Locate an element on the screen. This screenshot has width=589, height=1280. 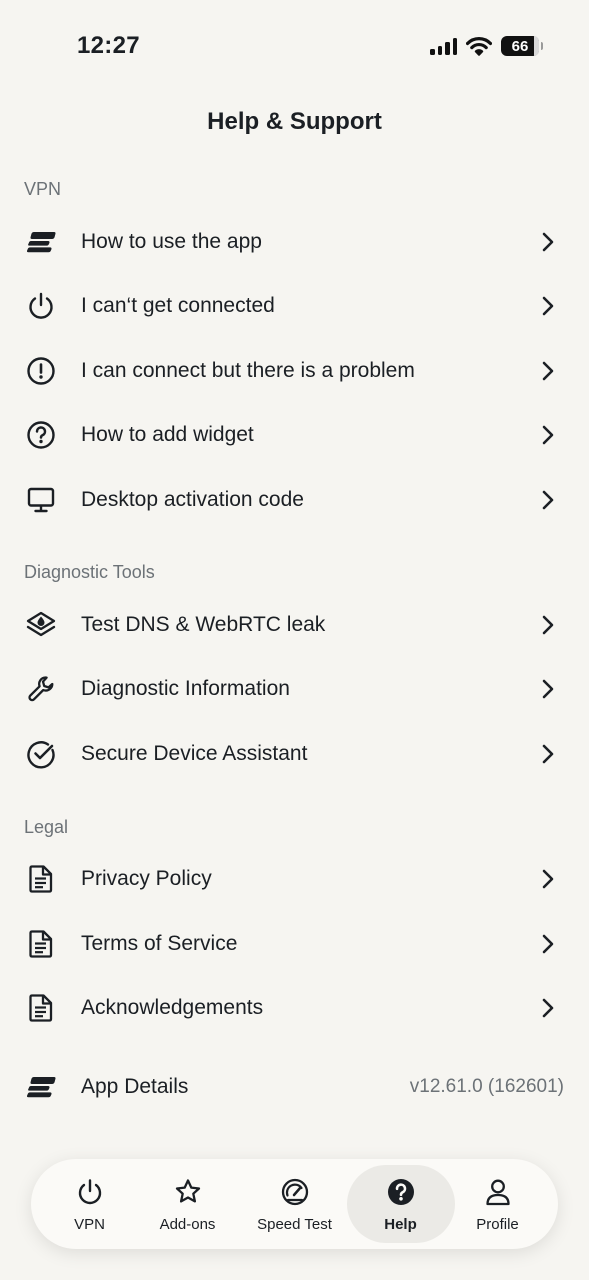
menu-item-add-widget: How to add widget is located at coordinates (294, 435).